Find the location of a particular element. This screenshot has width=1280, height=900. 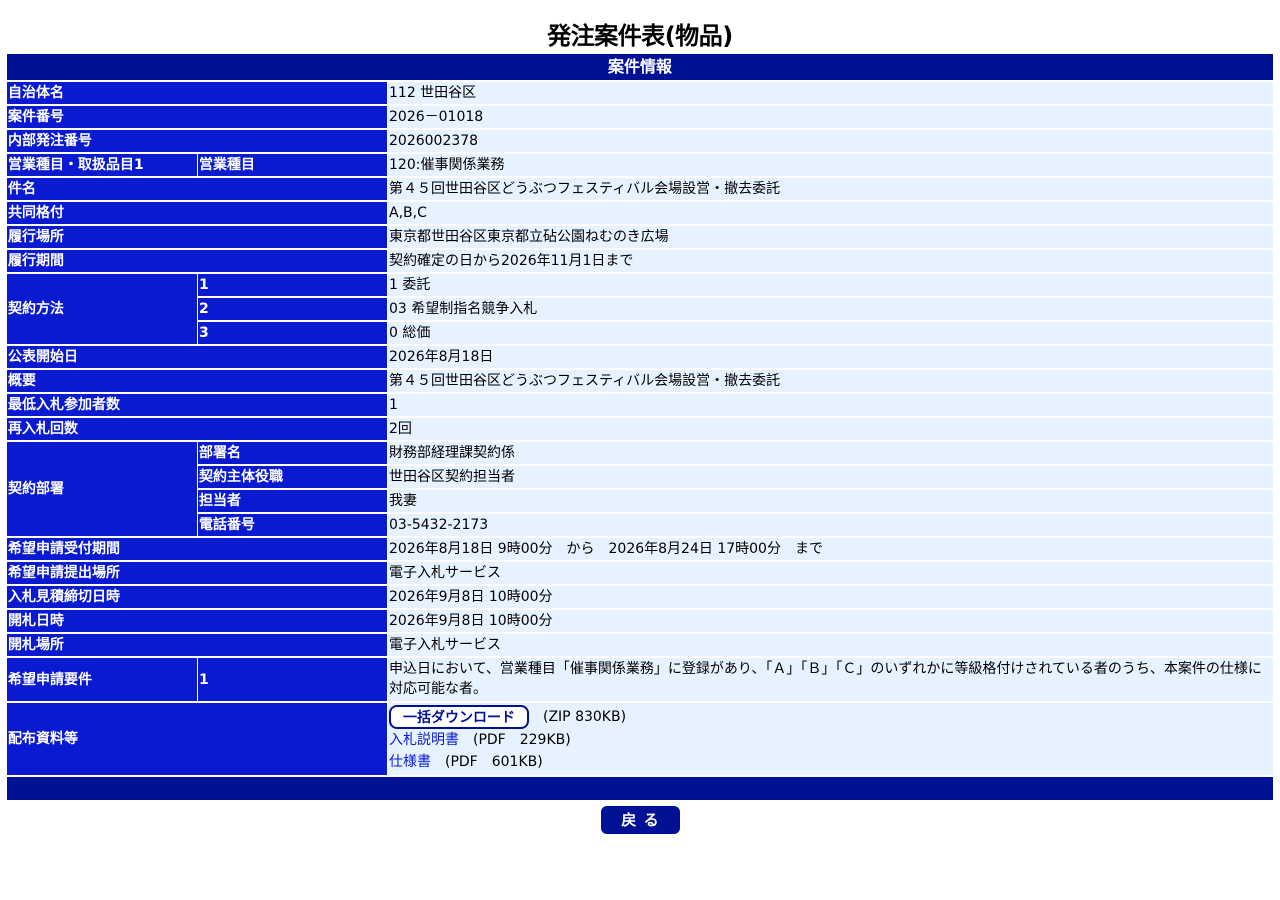

bulk-download-meta: (ZIP 830KB) is located at coordinates (585, 717).